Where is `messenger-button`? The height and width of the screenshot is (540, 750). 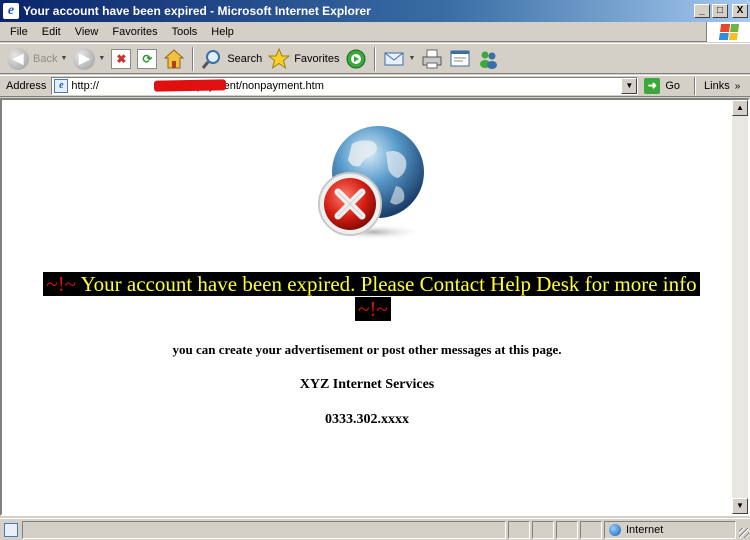 messenger-button is located at coordinates (488, 59).